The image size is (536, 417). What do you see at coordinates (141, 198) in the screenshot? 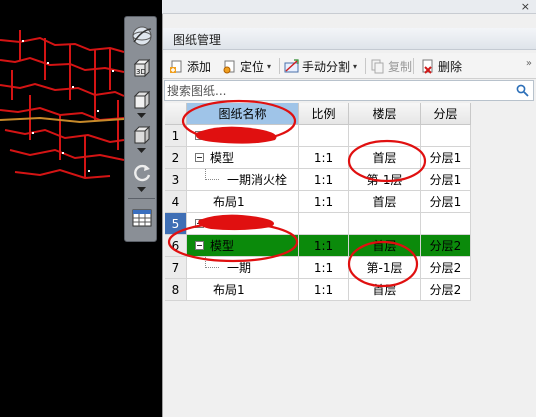
I see `toolbar-divider` at bounding box center [141, 198].